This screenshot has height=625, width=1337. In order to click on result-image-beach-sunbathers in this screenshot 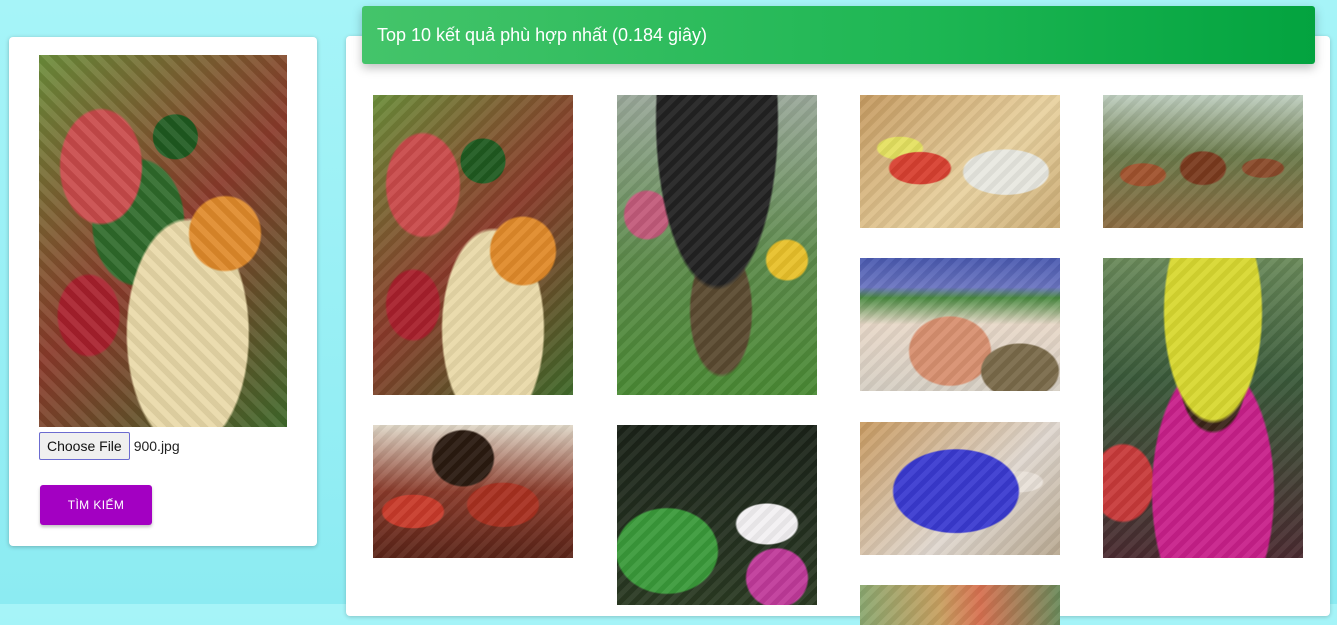, I will do `click(960, 324)`.